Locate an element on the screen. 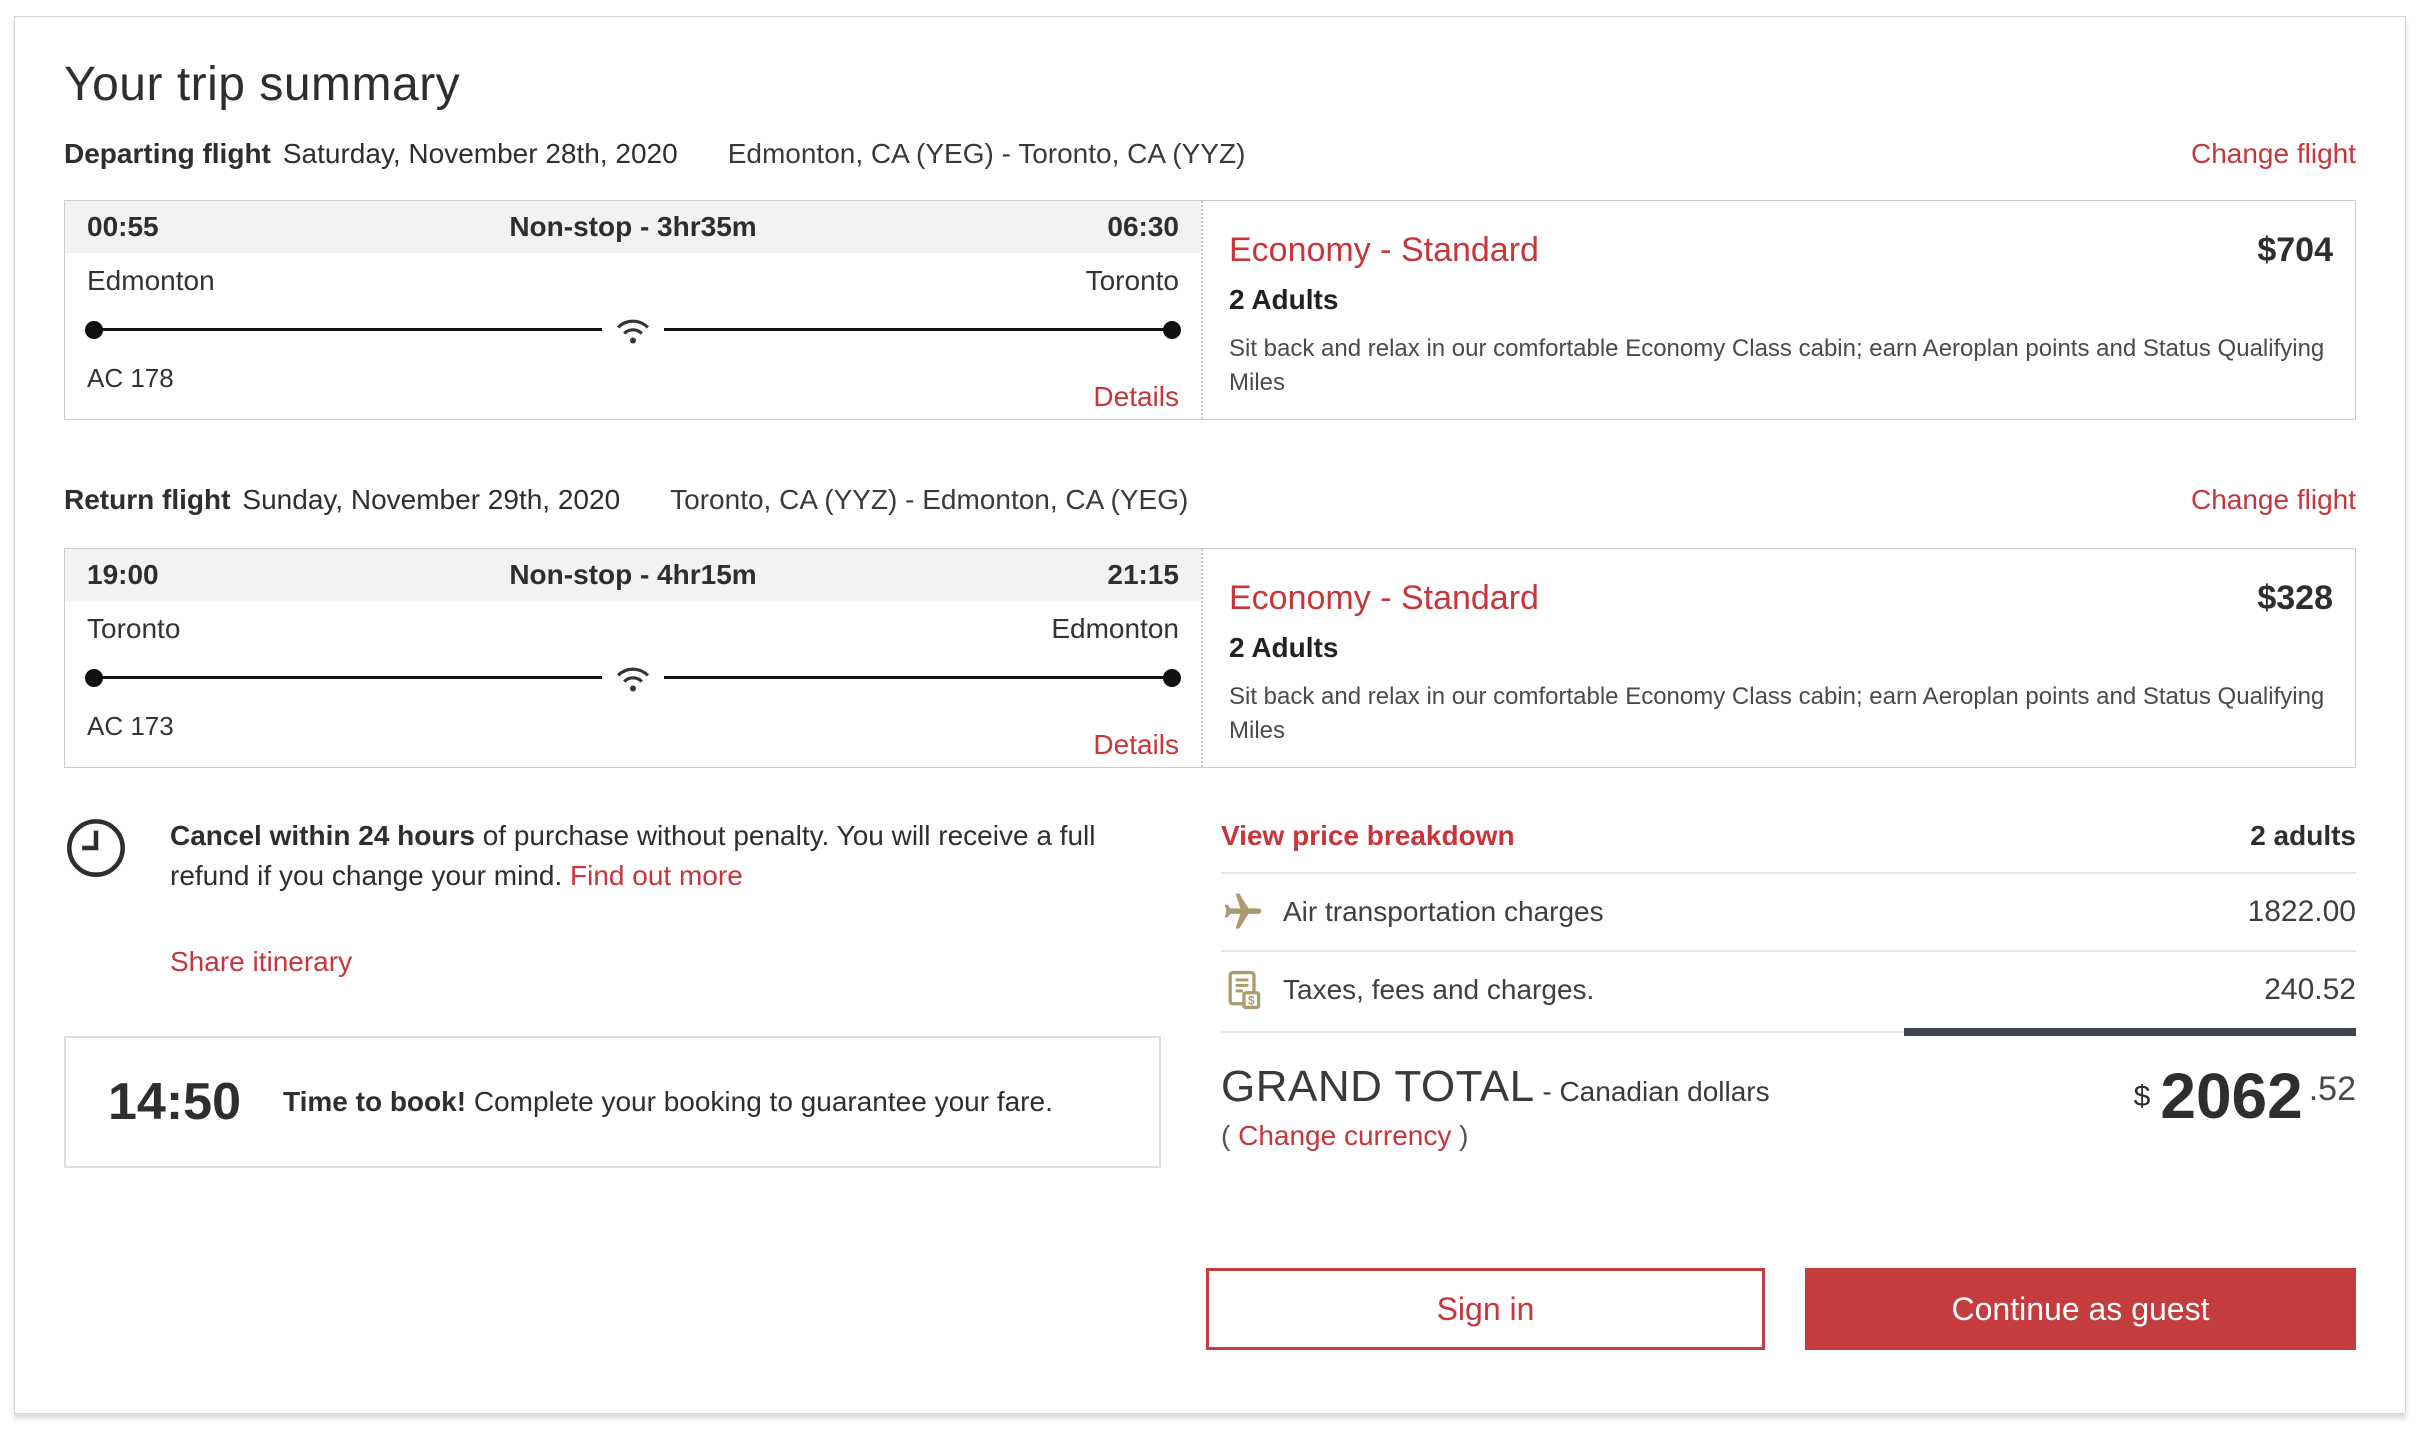 The image size is (2420, 1448). return-destination-city: Edmonton is located at coordinates (1115, 628).